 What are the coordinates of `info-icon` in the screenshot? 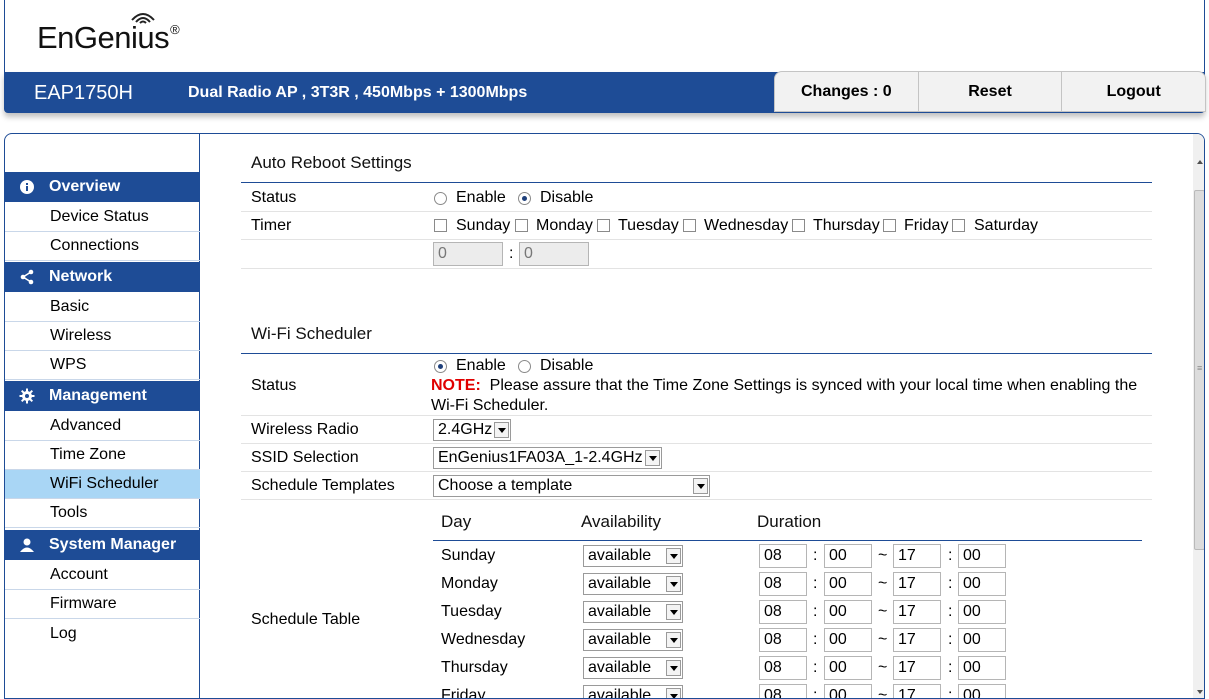 It's located at (27, 187).